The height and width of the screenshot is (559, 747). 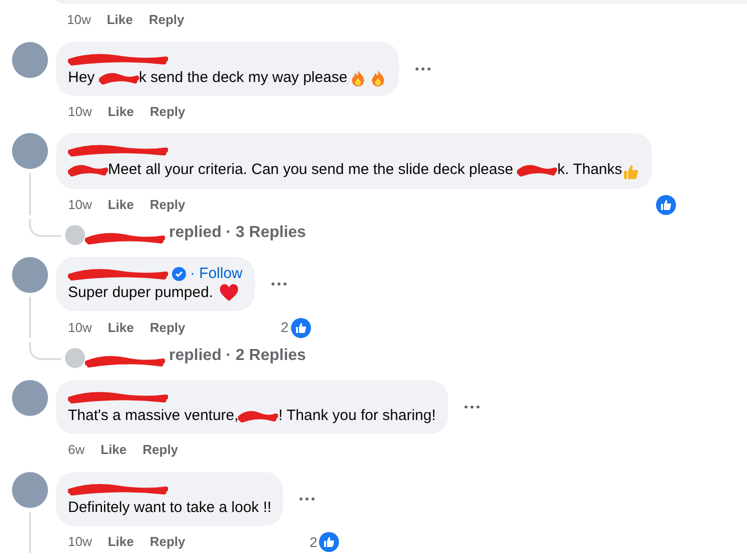 What do you see at coordinates (311, 170) in the screenshot?
I see `comment-text: Meet all your criteria. Can you send me the slide deck please` at bounding box center [311, 170].